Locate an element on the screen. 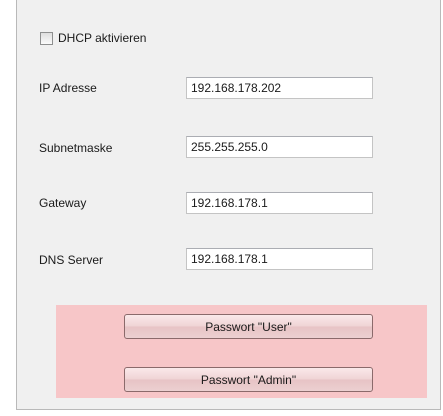  gateway-label: Gateway is located at coordinates (63, 203).